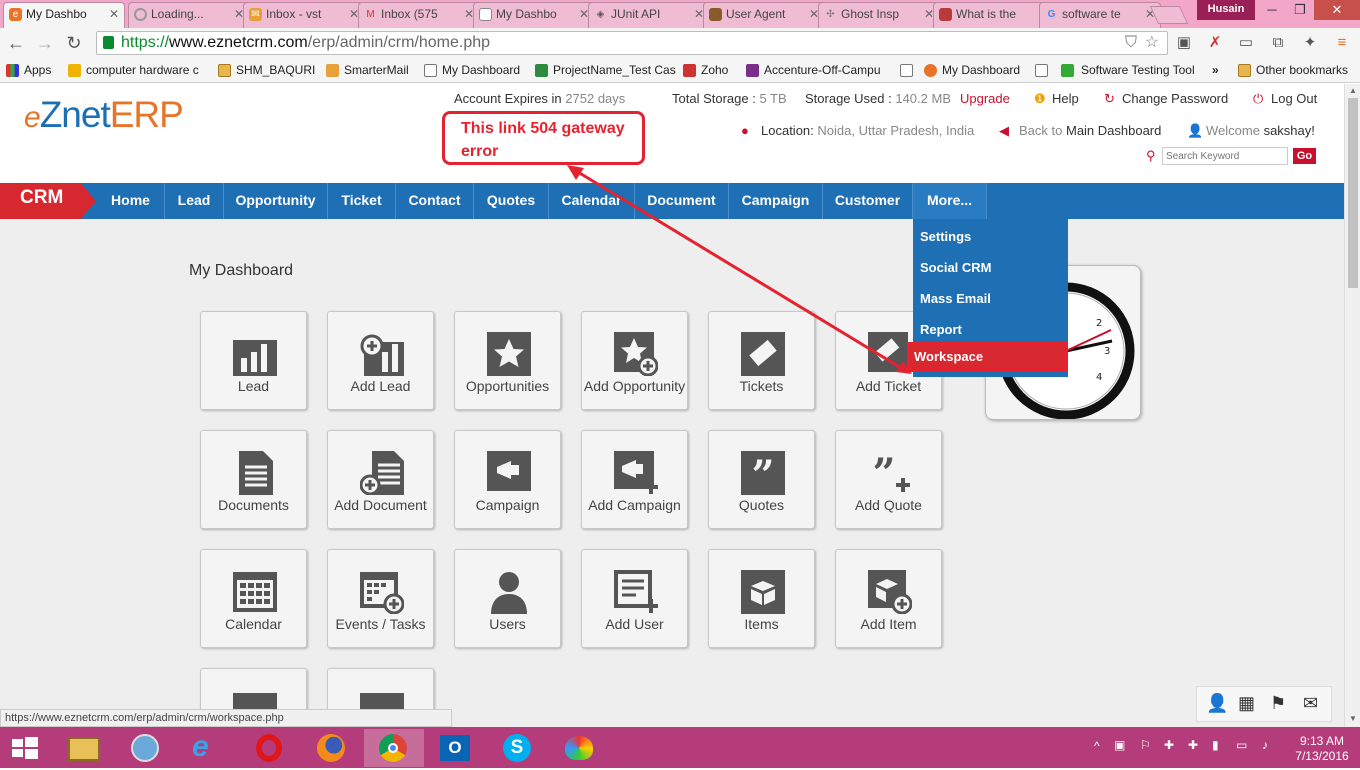 The height and width of the screenshot is (770, 1360). Describe the element at coordinates (1067, 70) in the screenshot. I see `testing-icon` at that location.